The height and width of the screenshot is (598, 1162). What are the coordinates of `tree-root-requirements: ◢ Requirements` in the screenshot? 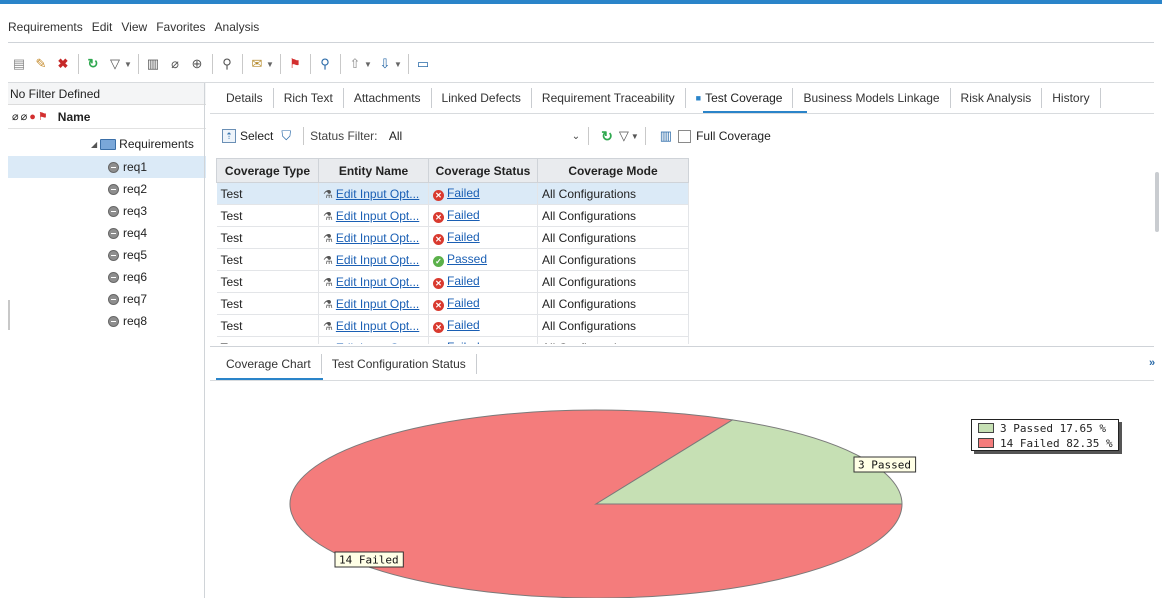 It's located at (142, 144).